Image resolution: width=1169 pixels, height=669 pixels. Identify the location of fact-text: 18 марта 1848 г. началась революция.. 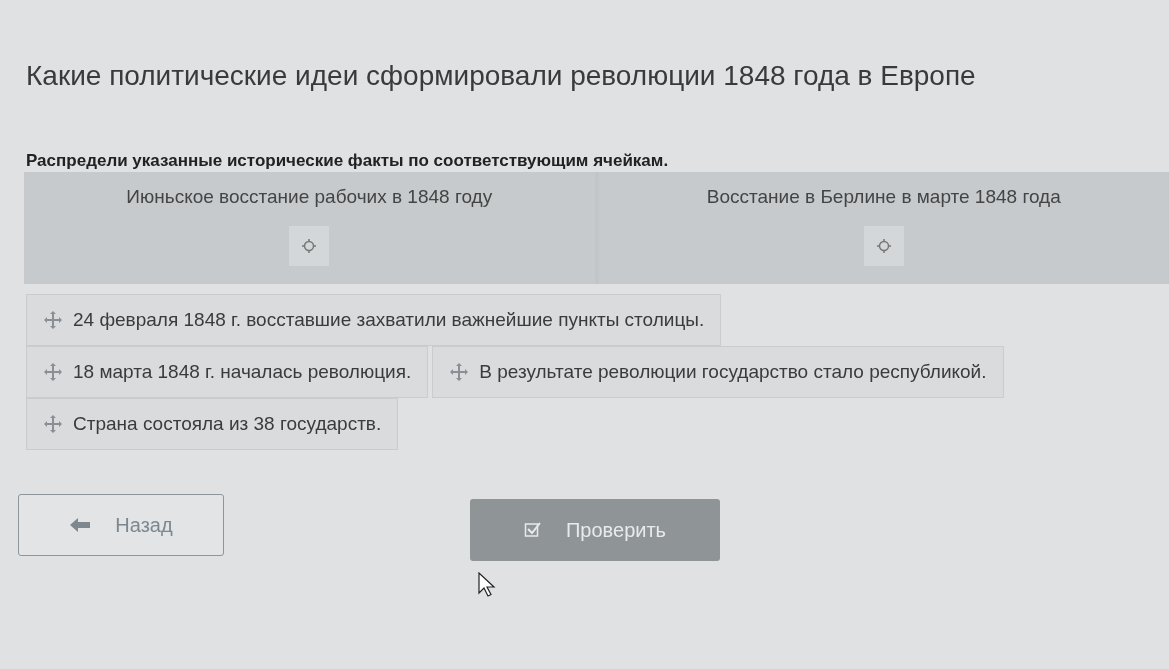
(242, 372).